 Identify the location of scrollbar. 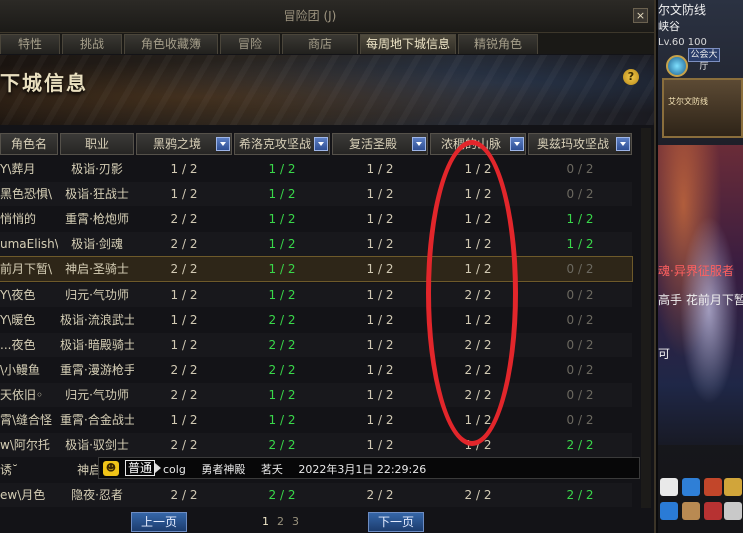
(646, 318).